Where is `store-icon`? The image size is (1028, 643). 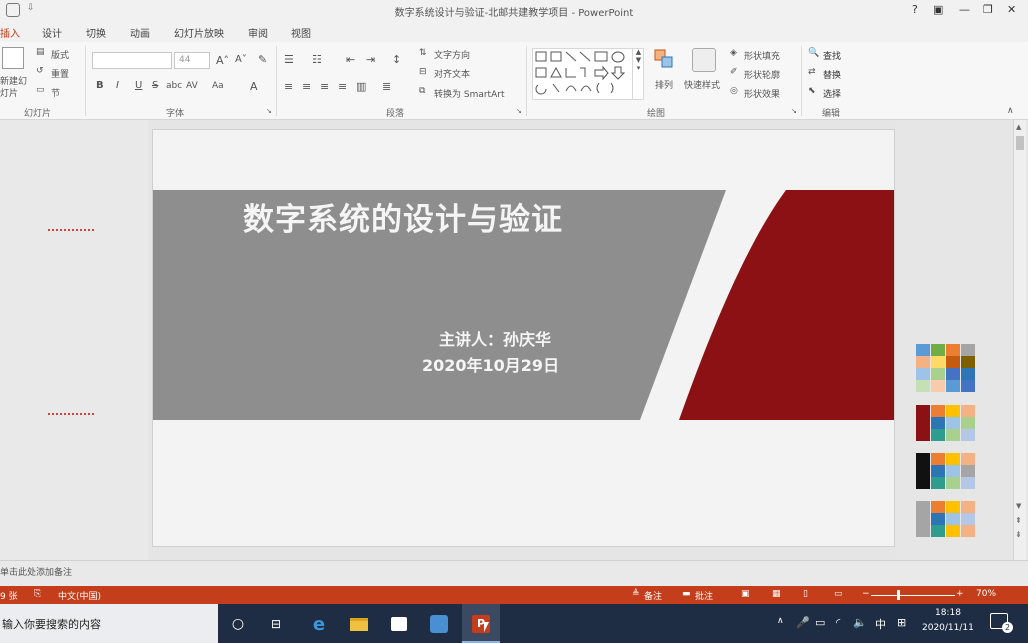
store-icon is located at coordinates (399, 624).